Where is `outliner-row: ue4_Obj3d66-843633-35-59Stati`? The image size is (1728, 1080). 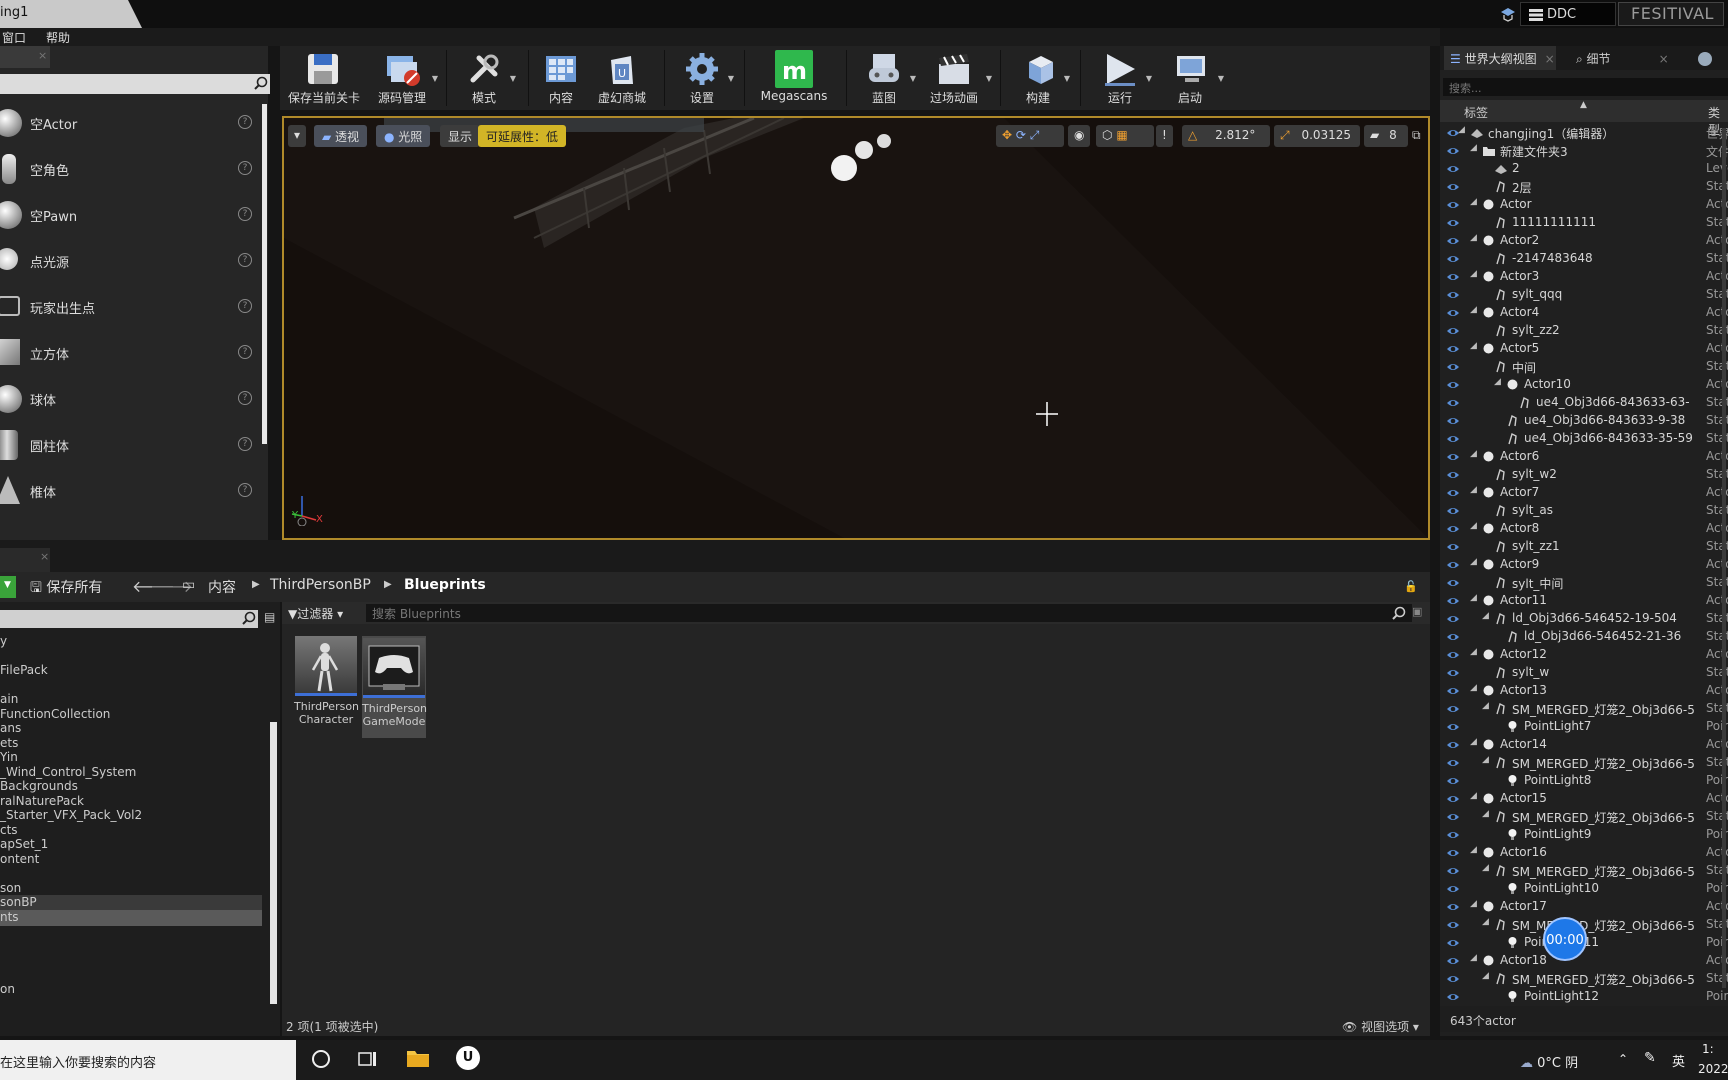
outliner-row: ue4_Obj3d66-843633-35-59Stati is located at coordinates (1584, 439).